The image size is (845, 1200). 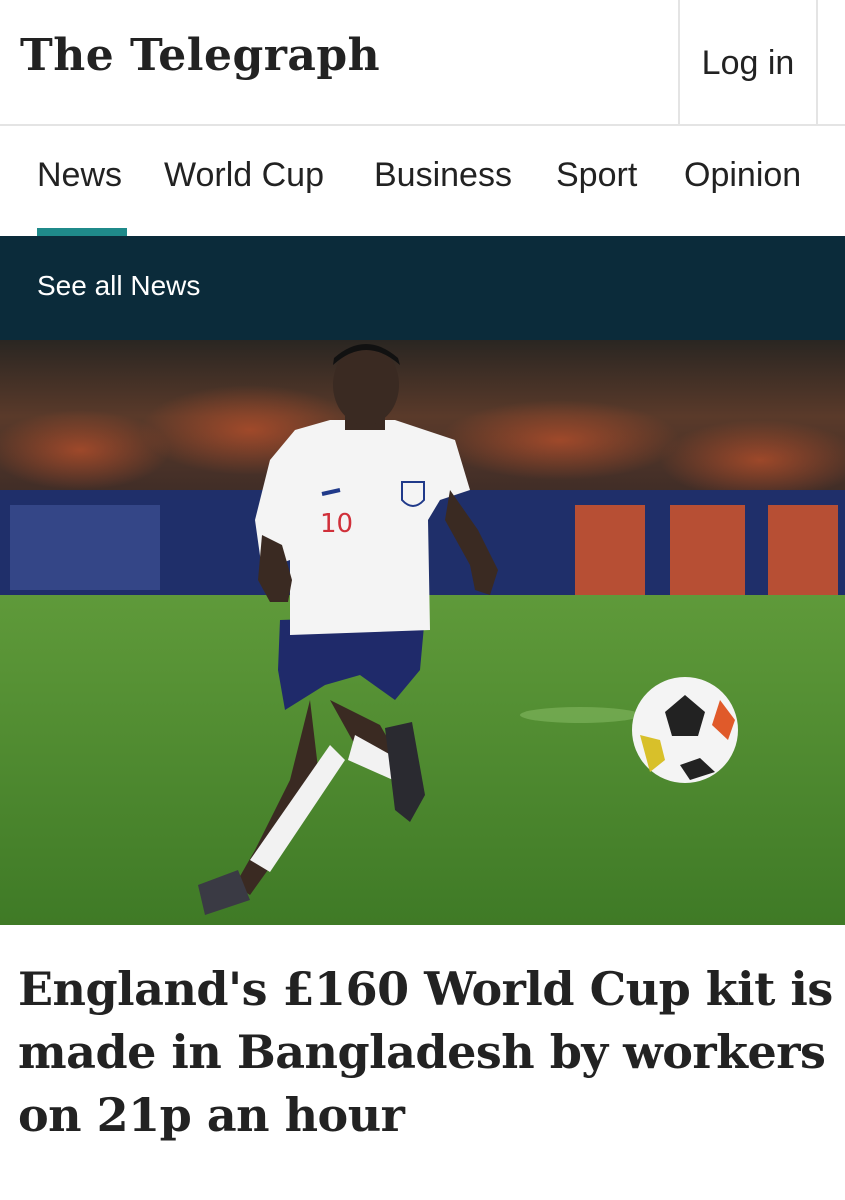 I want to click on nav-item-business: Business, so click(x=443, y=196).